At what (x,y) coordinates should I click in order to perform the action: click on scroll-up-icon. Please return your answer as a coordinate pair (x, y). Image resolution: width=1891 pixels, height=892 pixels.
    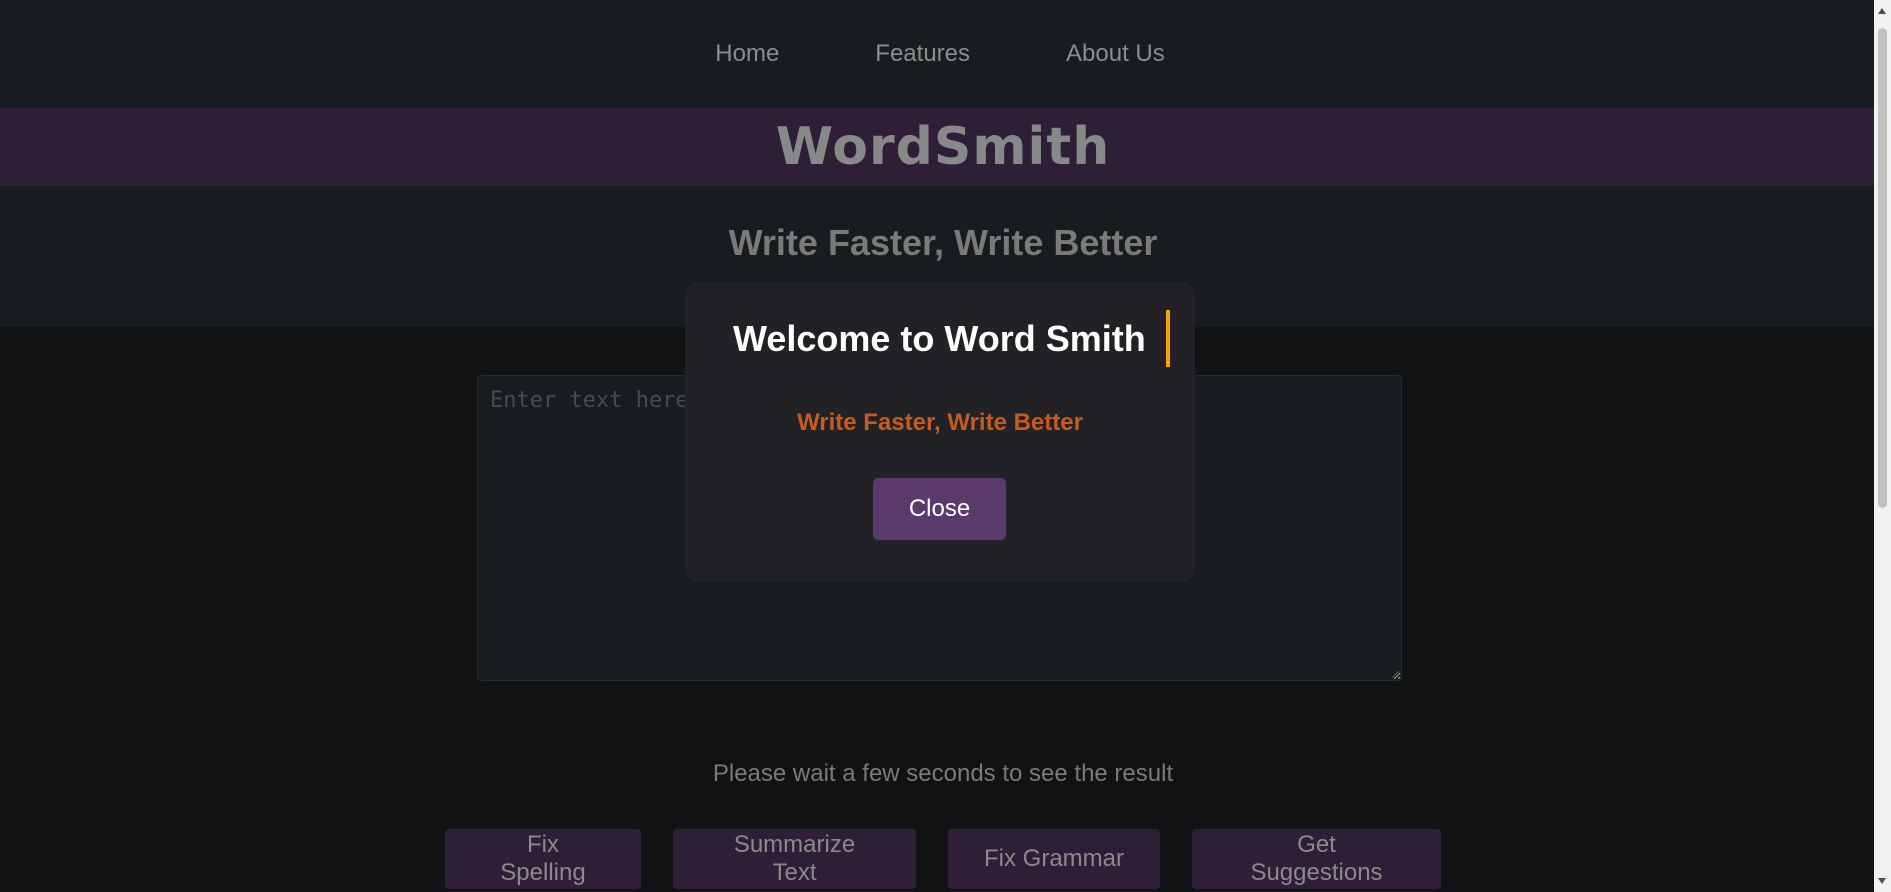
    Looking at the image, I should click on (1882, 11).